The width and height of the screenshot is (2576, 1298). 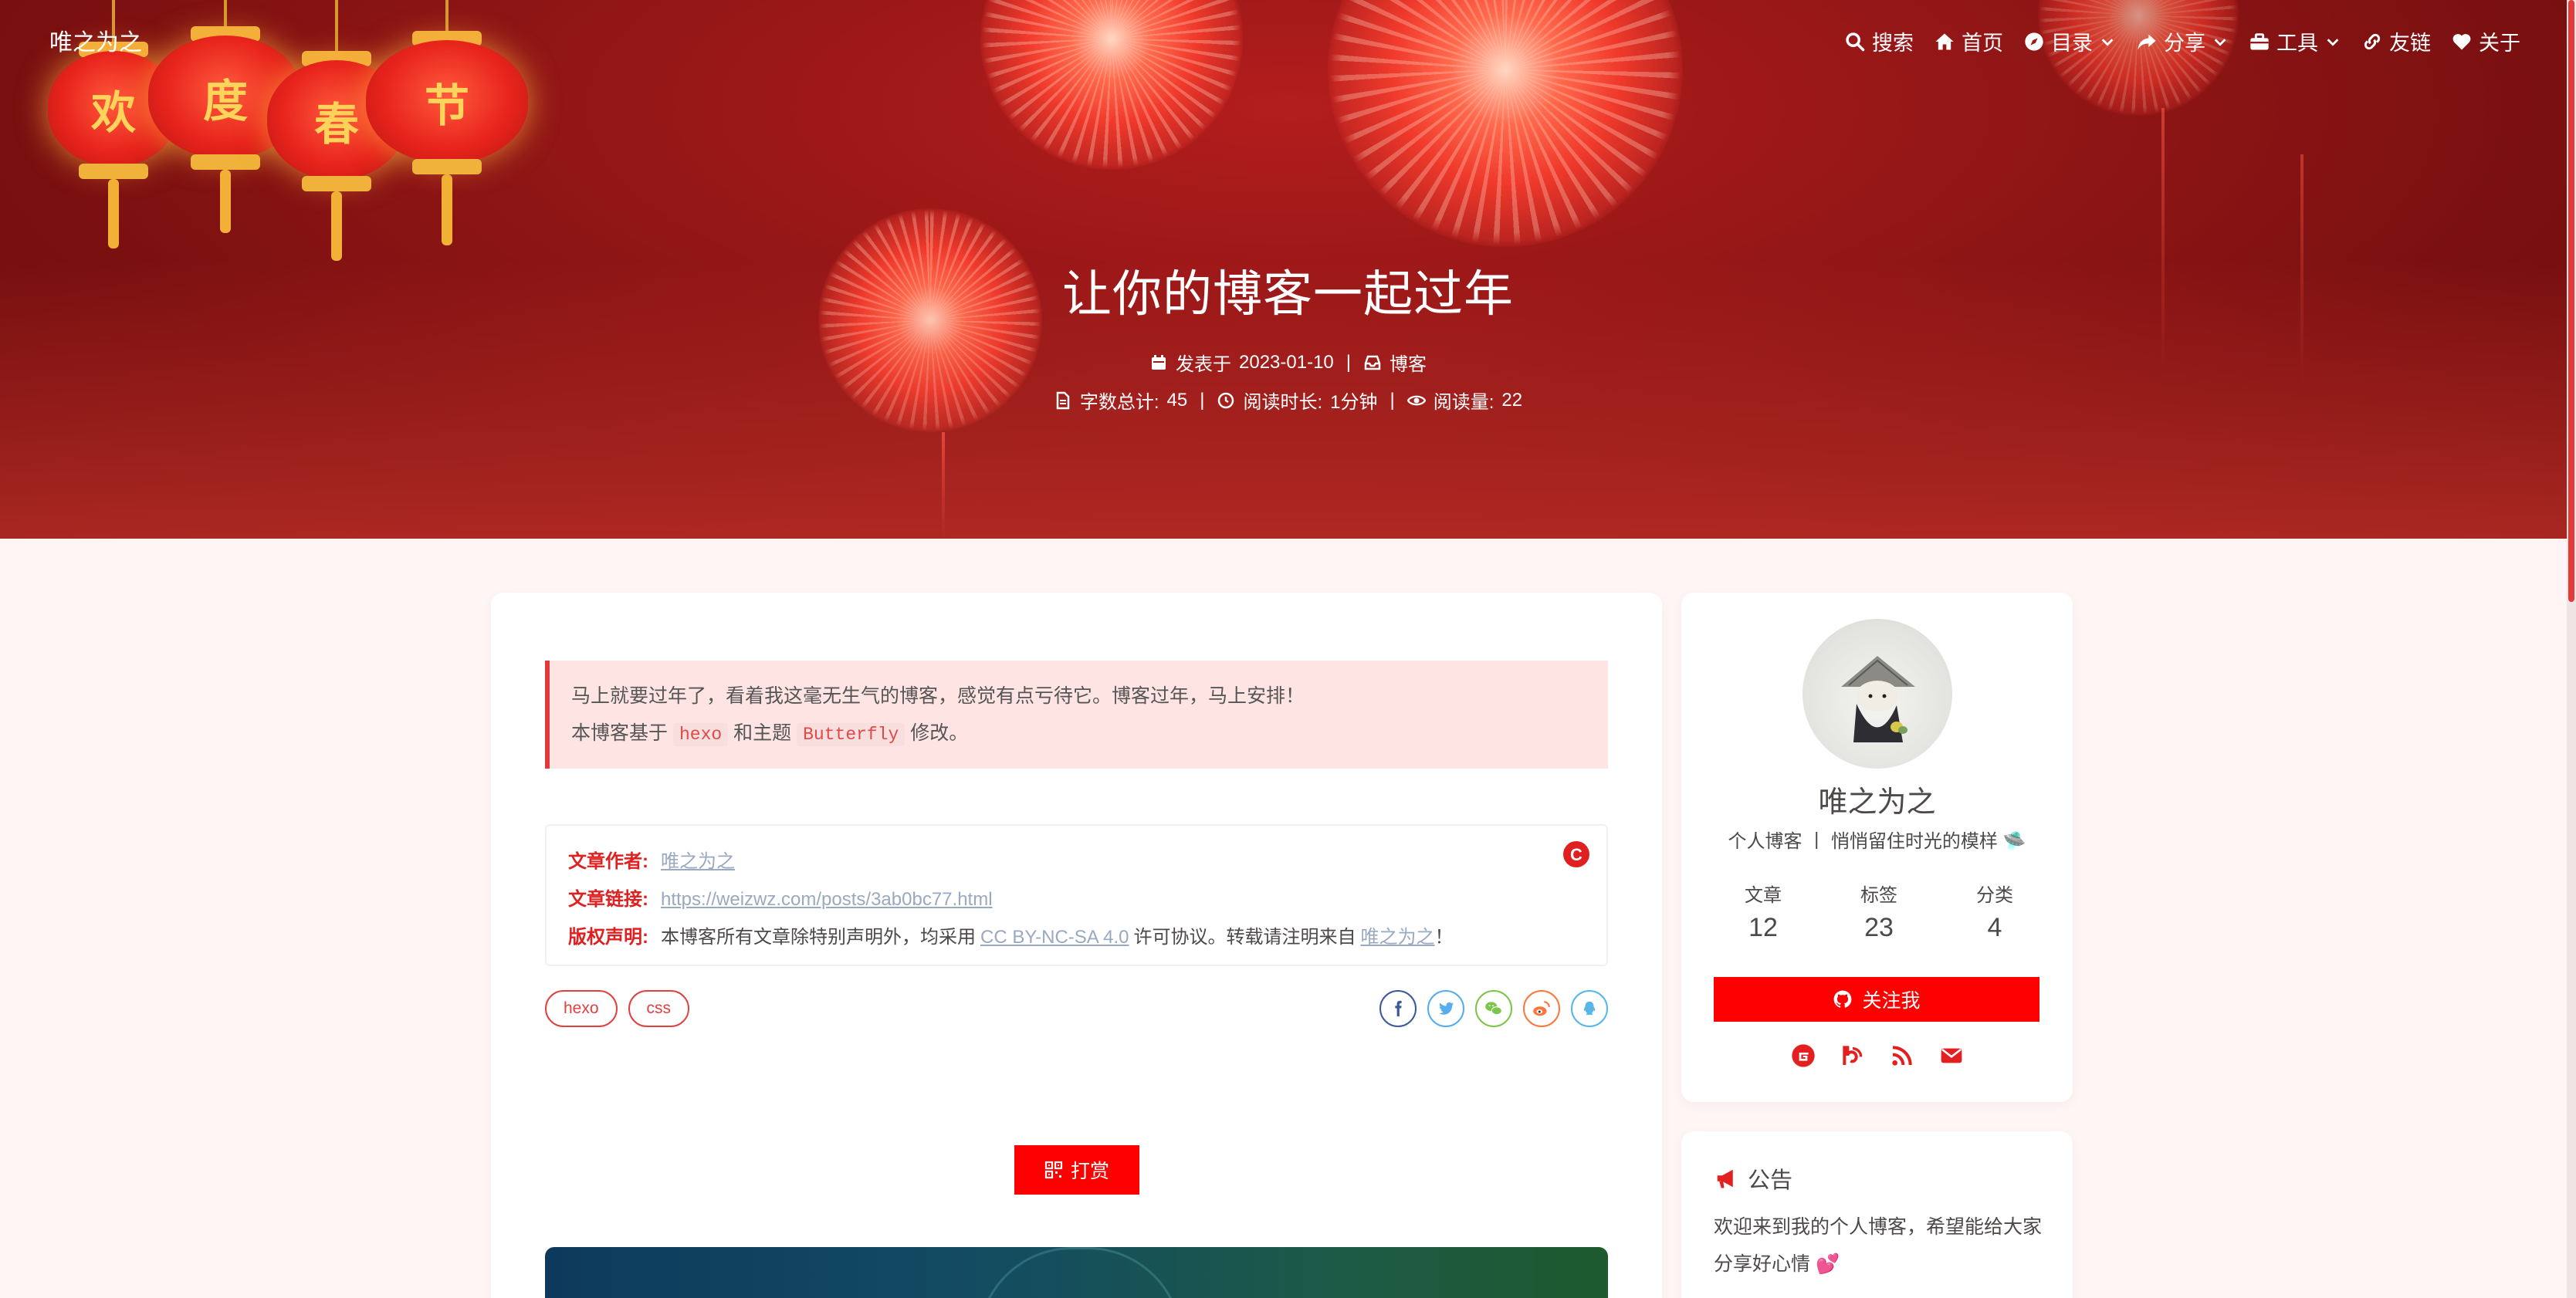 What do you see at coordinates (1398, 1008) in the screenshot?
I see `facebook-icon` at bounding box center [1398, 1008].